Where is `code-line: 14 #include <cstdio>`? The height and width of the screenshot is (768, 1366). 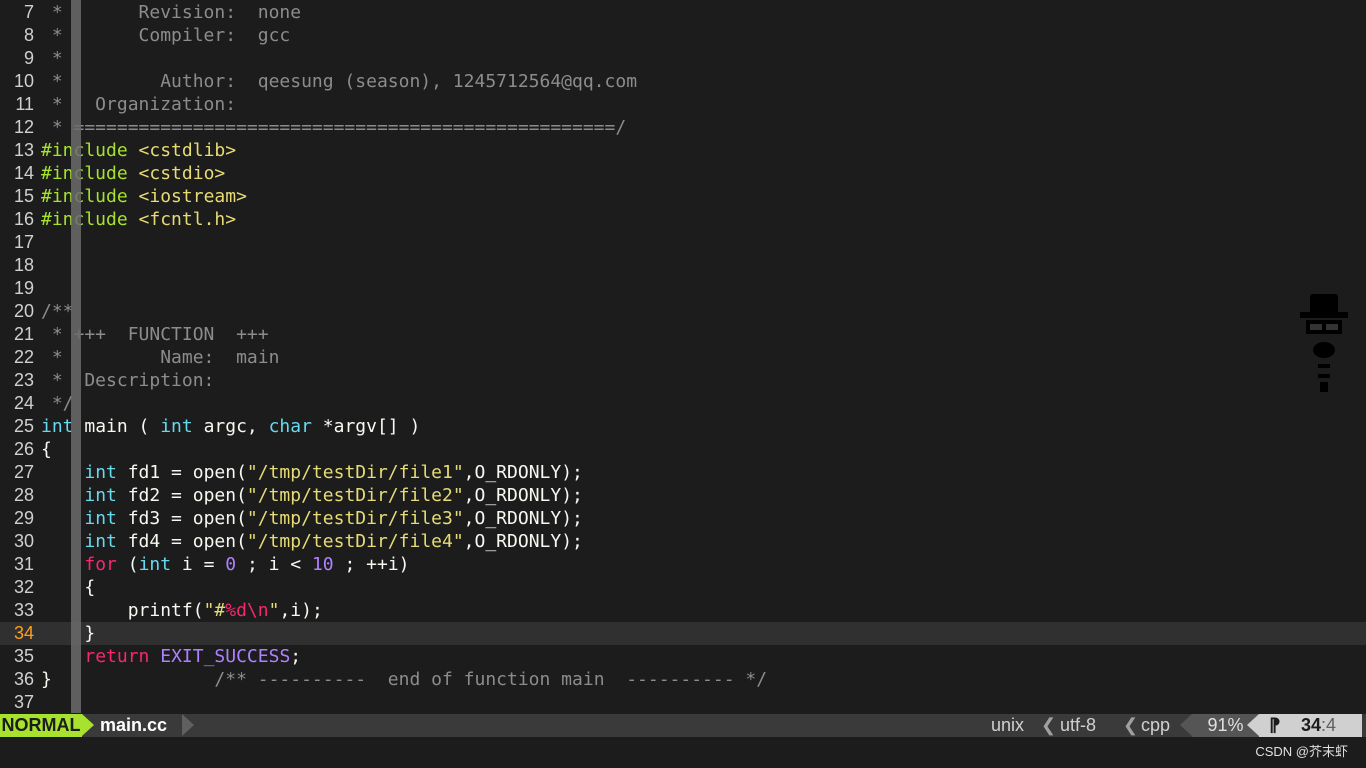 code-line: 14 #include <cstdio> is located at coordinates (683, 173).